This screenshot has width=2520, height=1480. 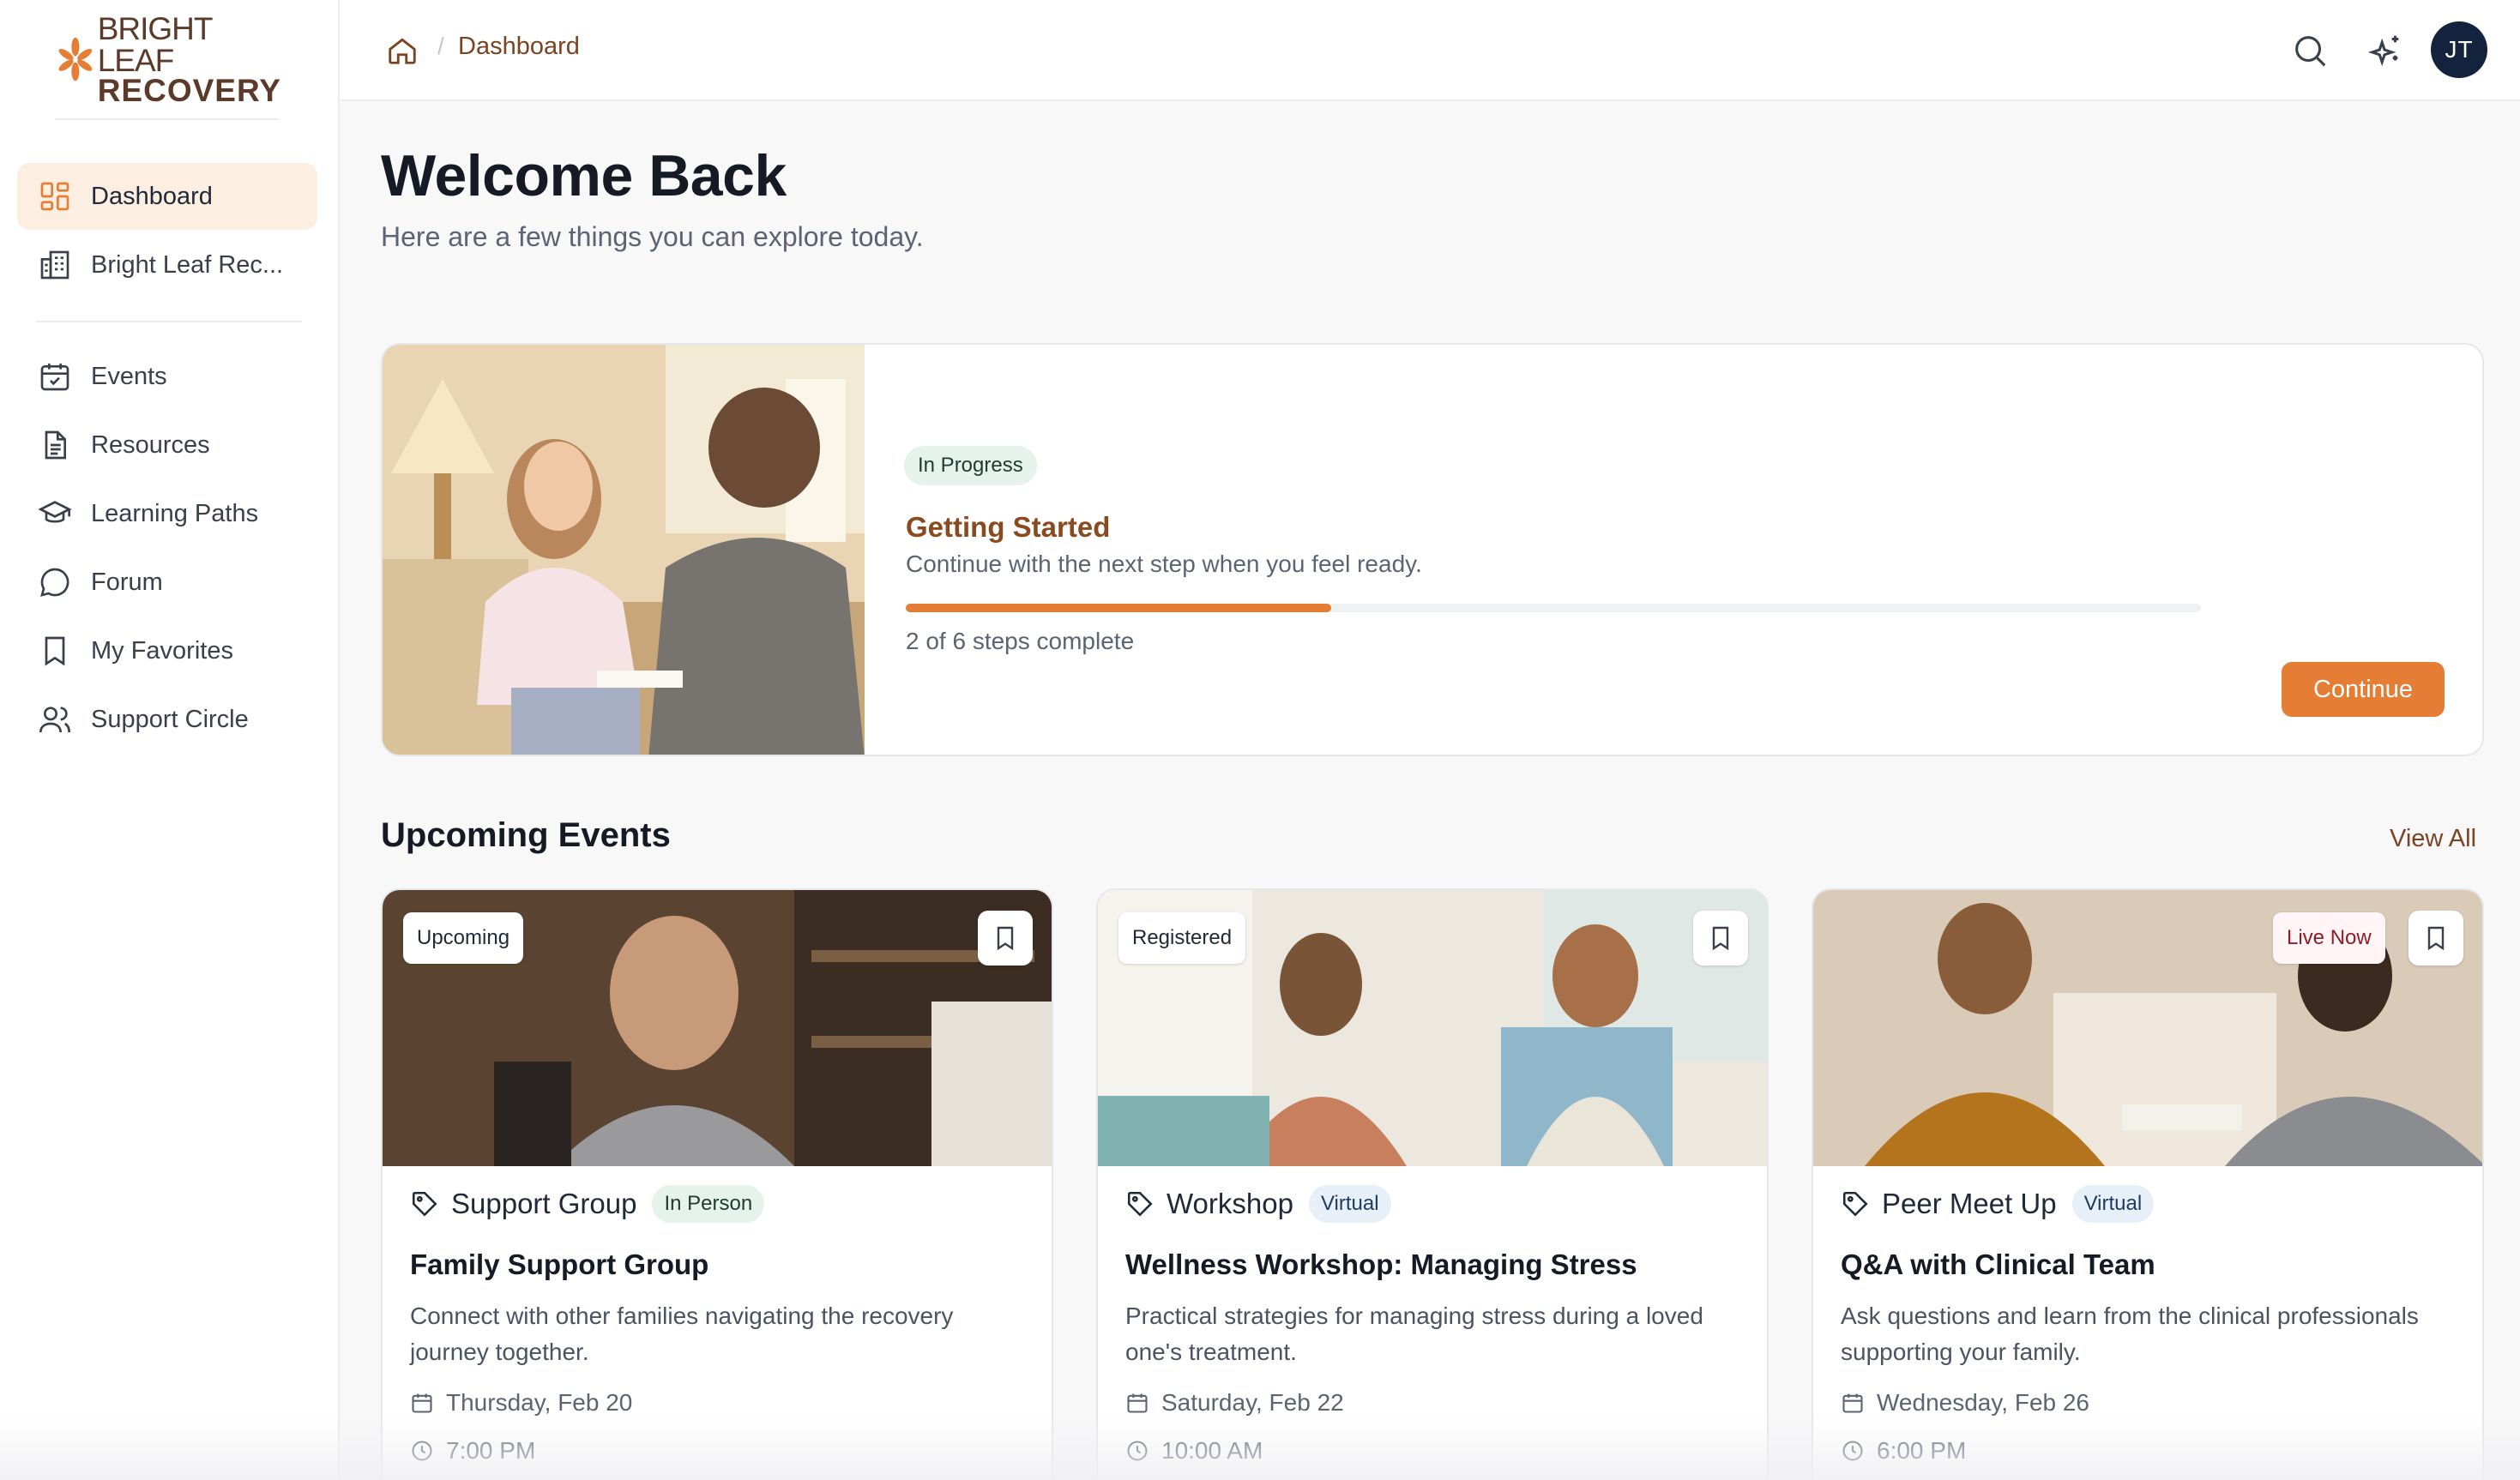 What do you see at coordinates (2310, 50) in the screenshot?
I see `search-icon` at bounding box center [2310, 50].